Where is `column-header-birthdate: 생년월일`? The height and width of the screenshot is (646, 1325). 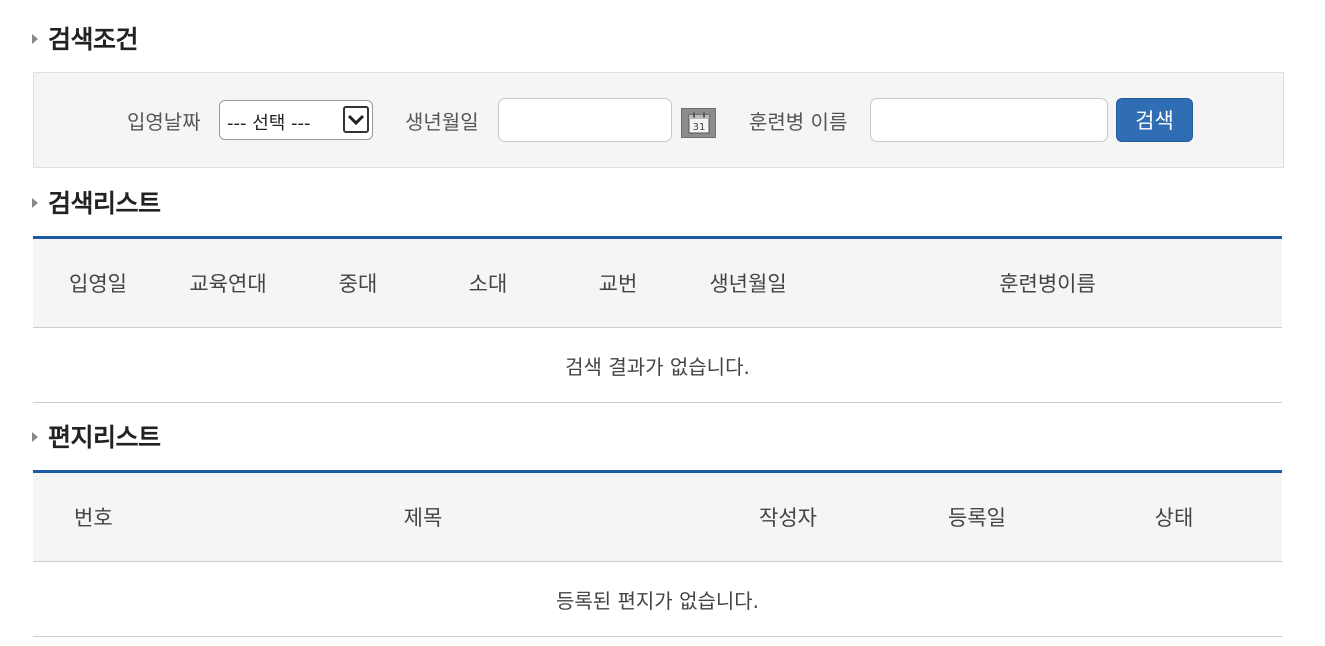 column-header-birthdate: 생년월일 is located at coordinates (748, 282).